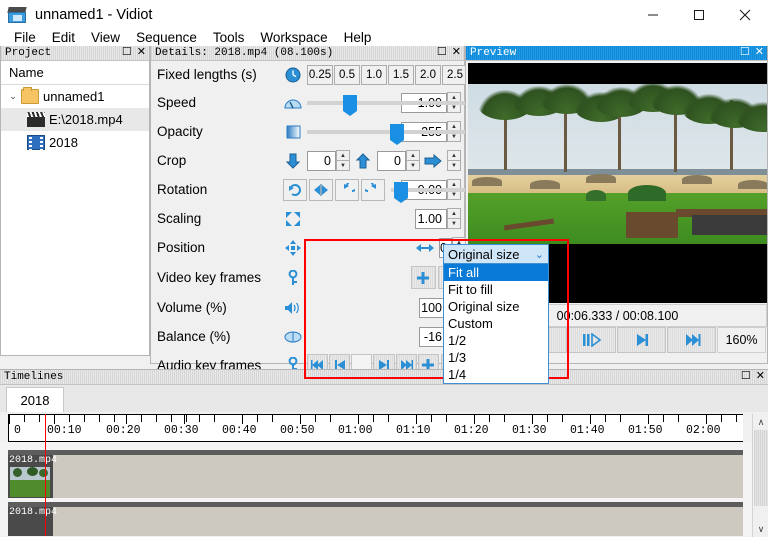  Describe the element at coordinates (454, 160) in the screenshot. I see `crop-right-stepper: ▲ ▼` at that location.